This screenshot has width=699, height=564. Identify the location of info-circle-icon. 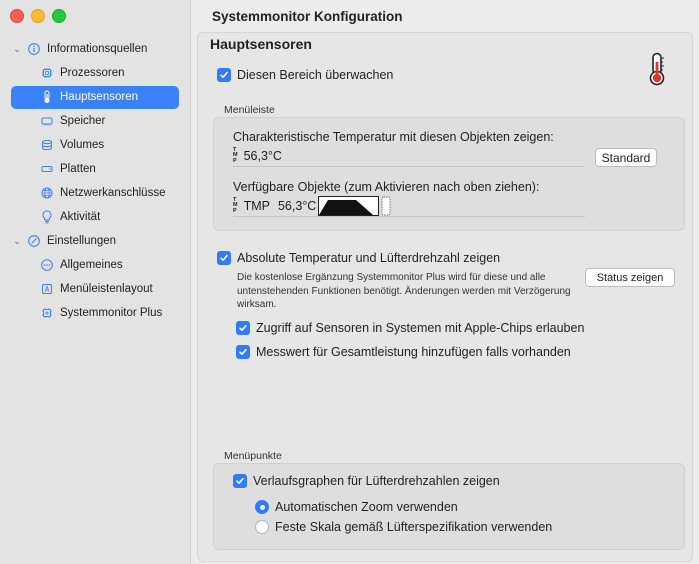
(34, 49).